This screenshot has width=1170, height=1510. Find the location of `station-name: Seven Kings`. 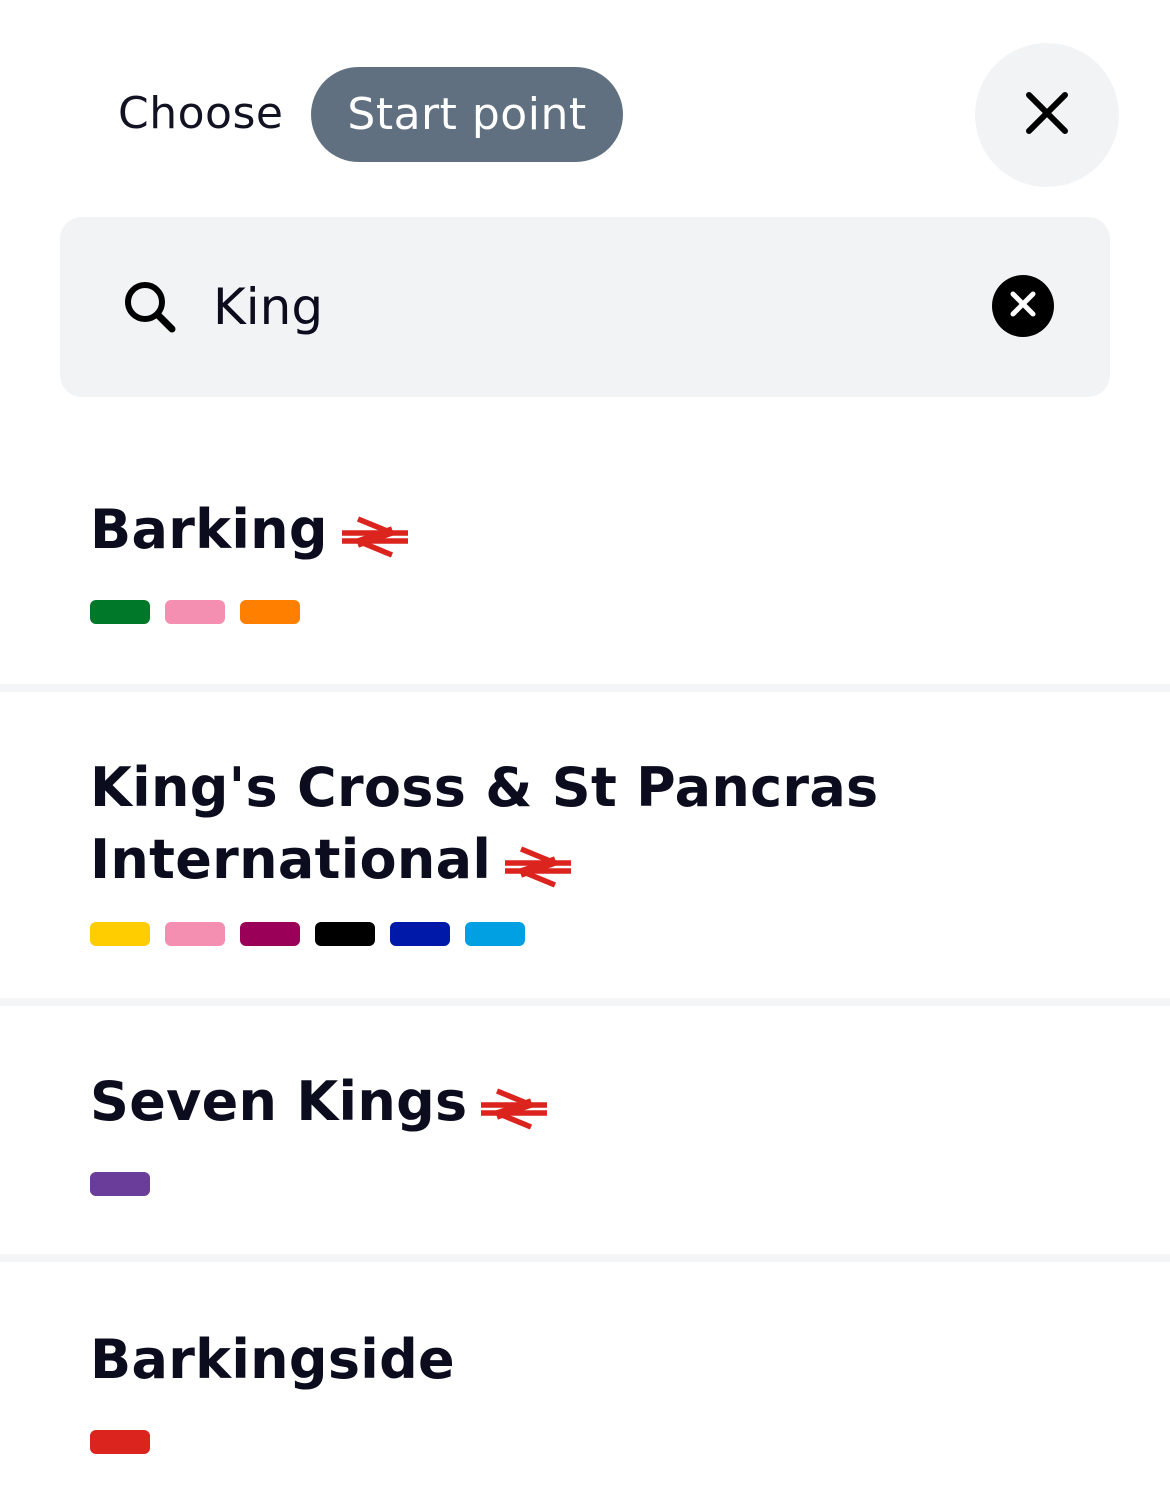

station-name: Seven Kings is located at coordinates (490, 1102).